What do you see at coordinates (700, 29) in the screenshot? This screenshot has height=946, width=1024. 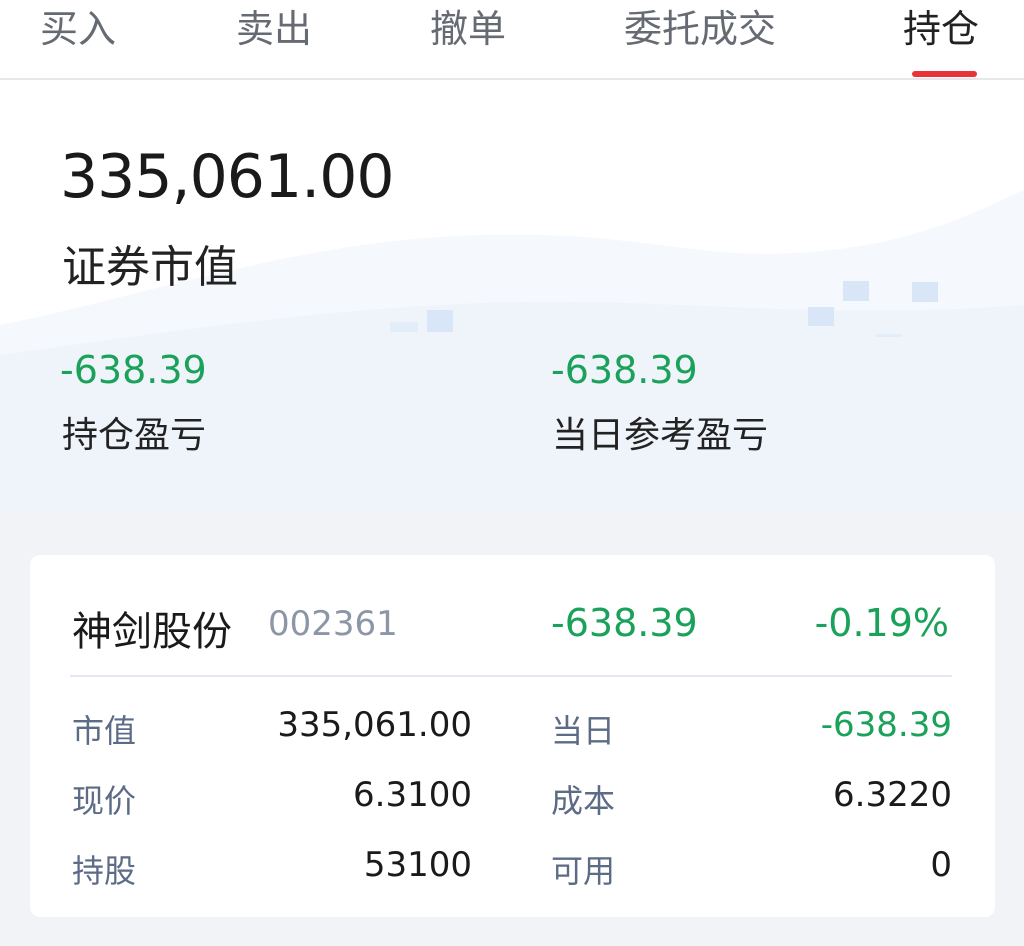 I see `tab-orders-trades: 委托成交` at bounding box center [700, 29].